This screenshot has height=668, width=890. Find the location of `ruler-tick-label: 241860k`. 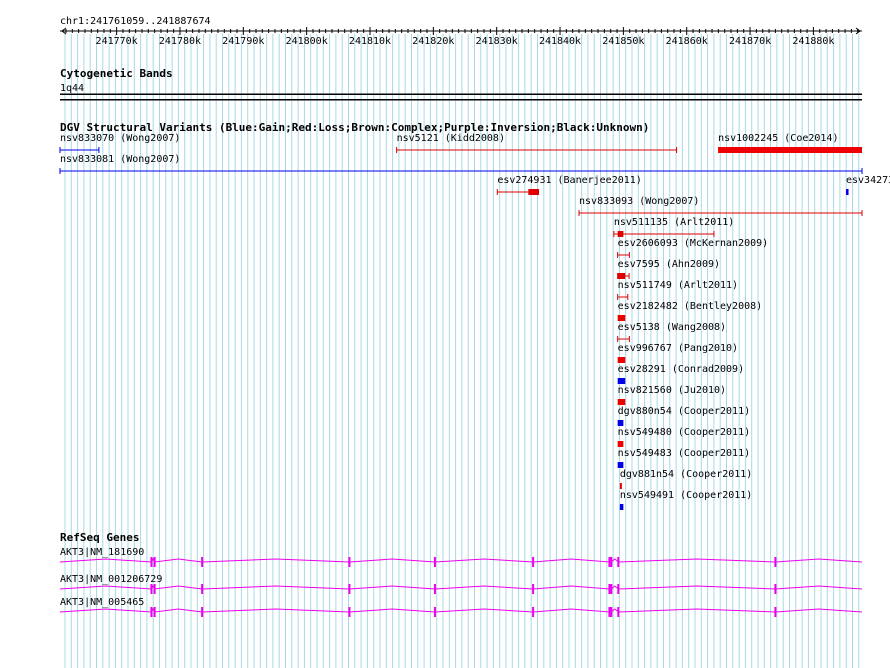

ruler-tick-label: 241860k is located at coordinates (687, 41).